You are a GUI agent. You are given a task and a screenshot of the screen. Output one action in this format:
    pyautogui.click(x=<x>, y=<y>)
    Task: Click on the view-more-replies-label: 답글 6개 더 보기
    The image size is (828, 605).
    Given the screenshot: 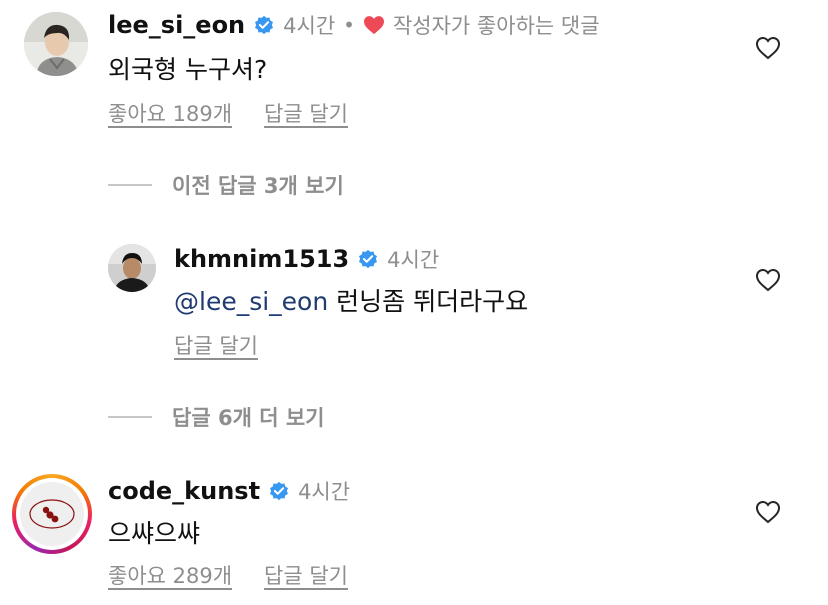 What is the action you would take?
    pyautogui.click(x=248, y=418)
    